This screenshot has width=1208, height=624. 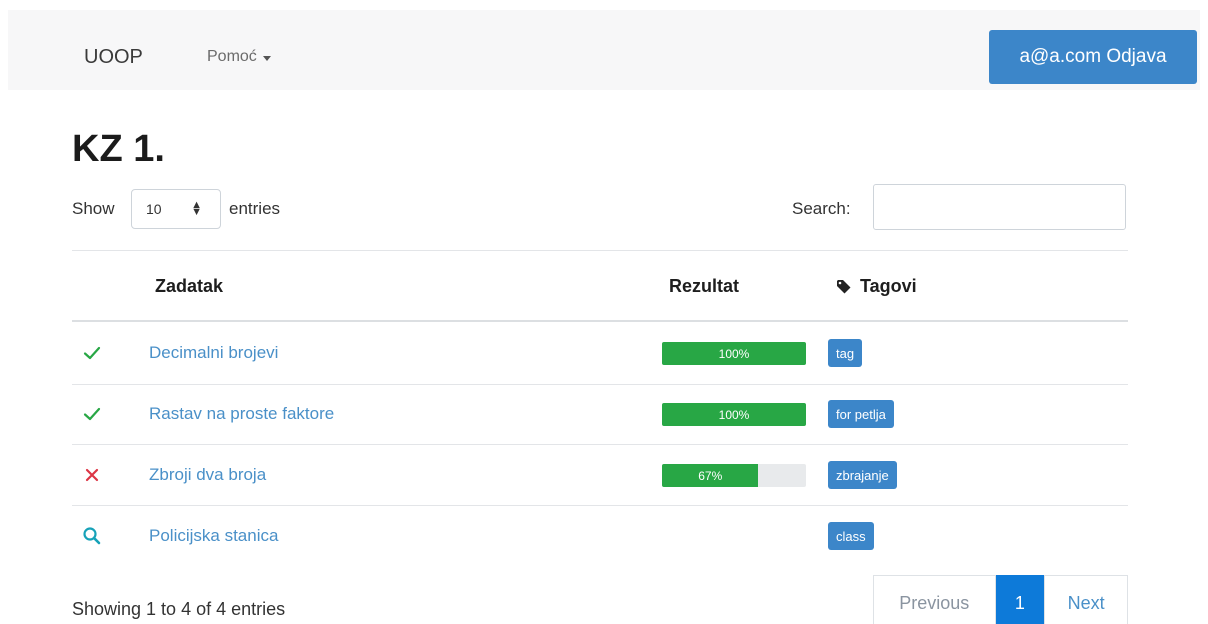 I want to click on tag-badge: zbrajanje, so click(x=862, y=475).